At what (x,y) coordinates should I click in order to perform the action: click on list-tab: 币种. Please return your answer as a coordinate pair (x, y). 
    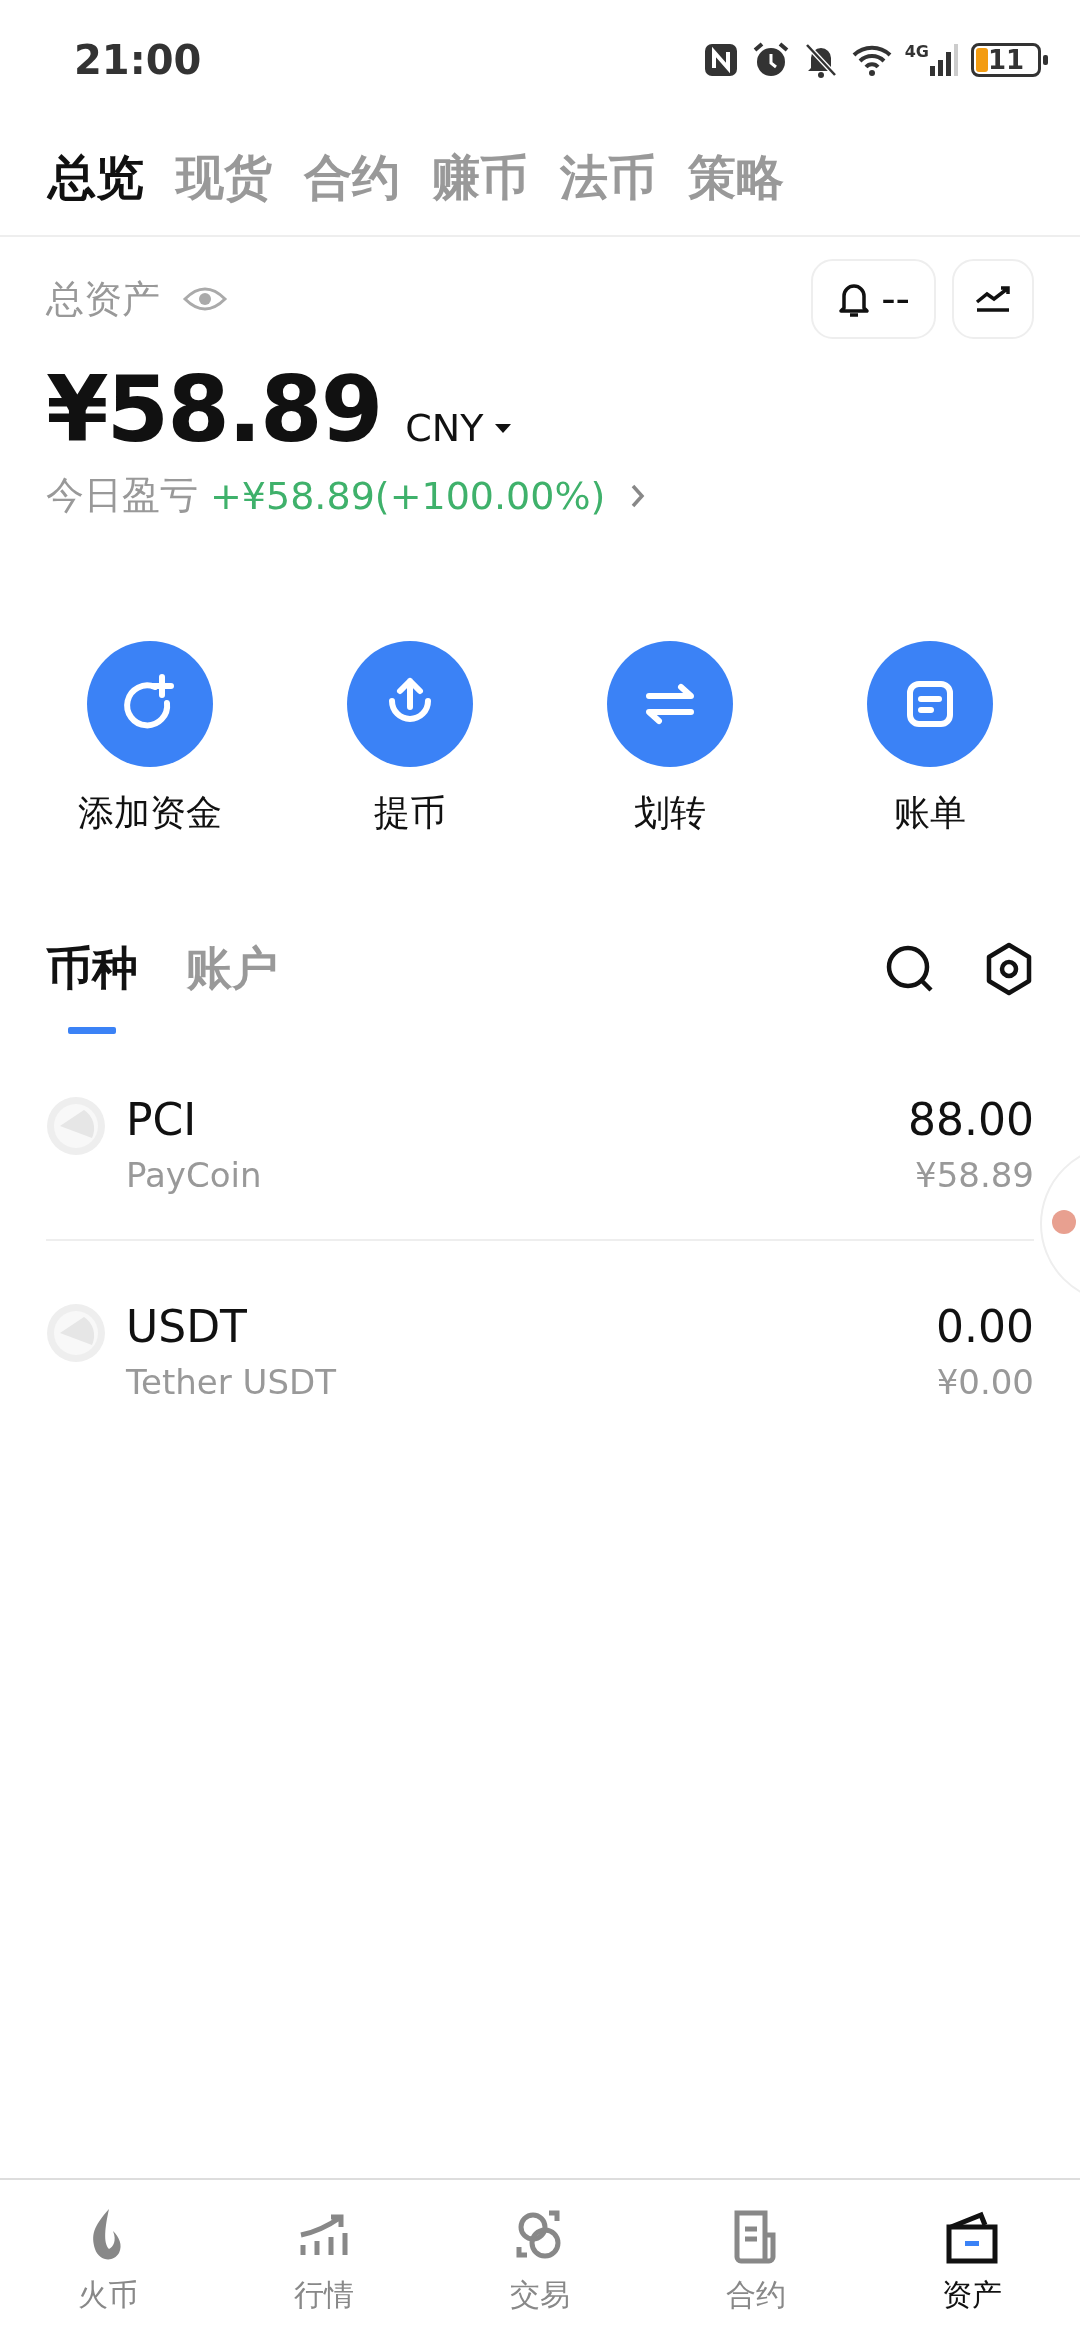
    Looking at the image, I should click on (92, 986).